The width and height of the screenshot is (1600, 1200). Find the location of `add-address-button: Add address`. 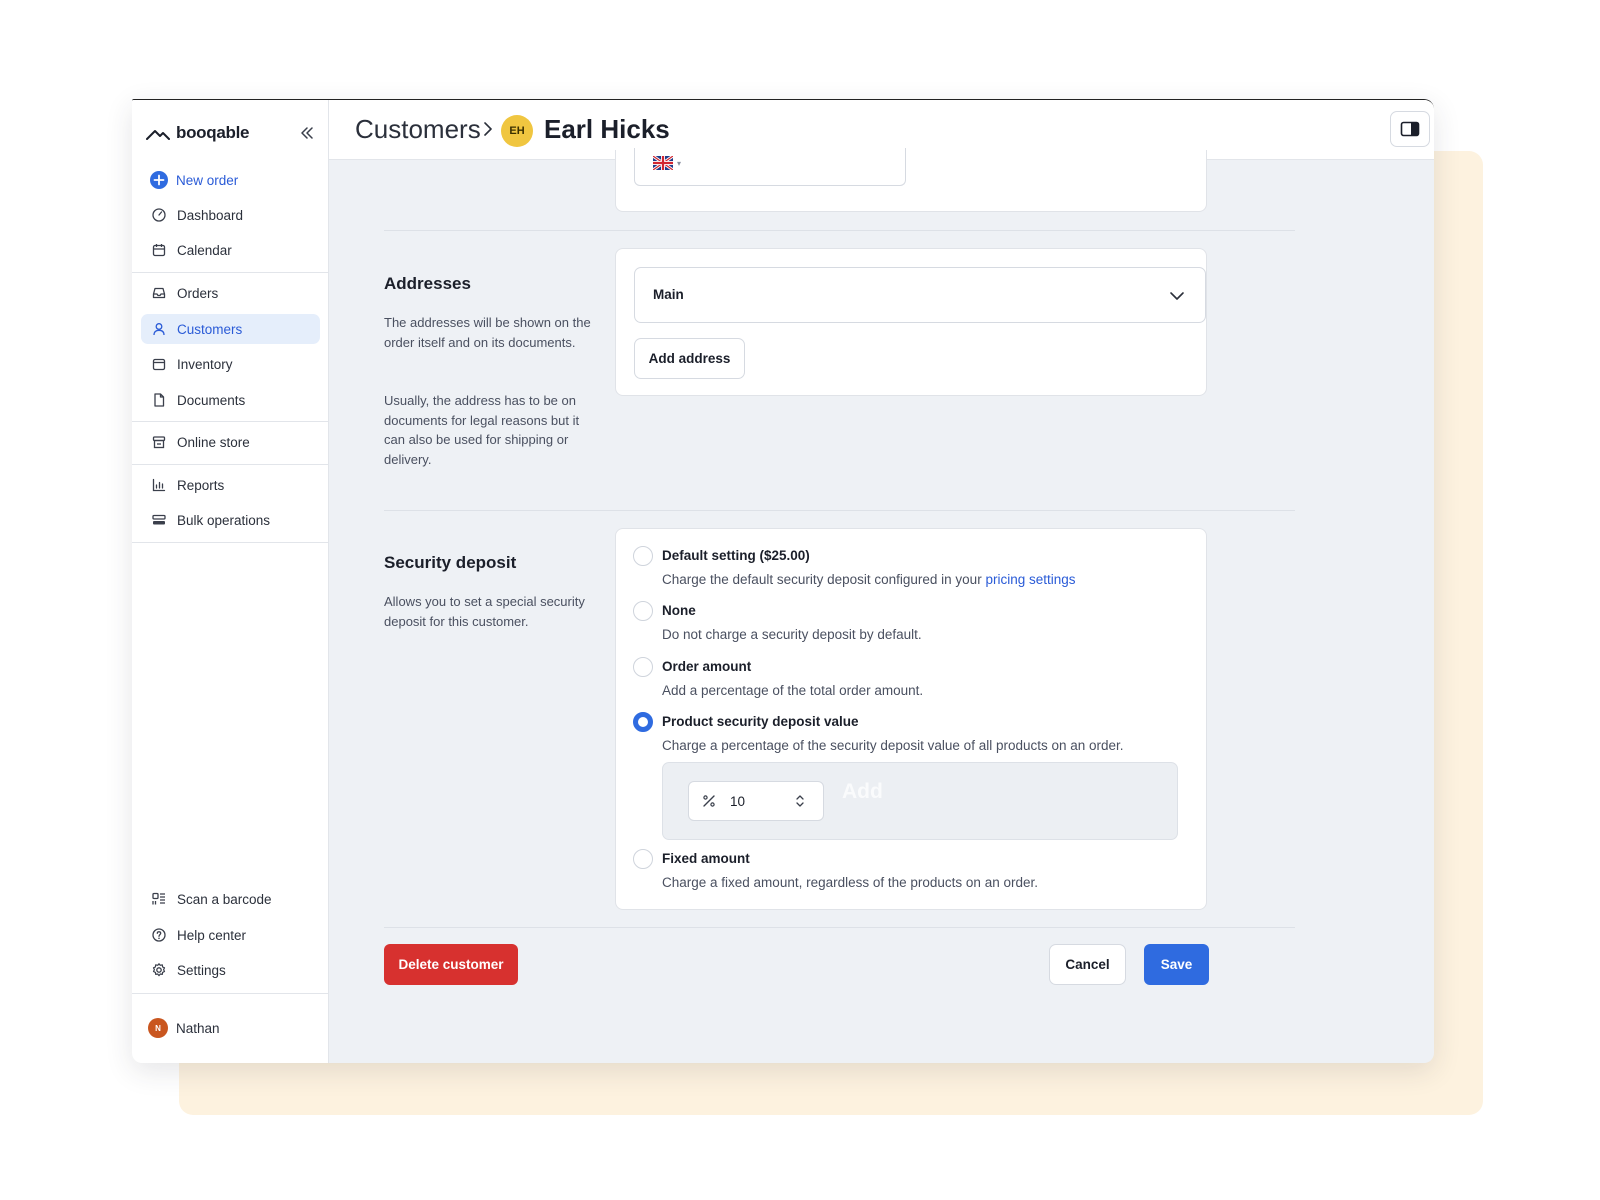

add-address-button: Add address is located at coordinates (689, 358).